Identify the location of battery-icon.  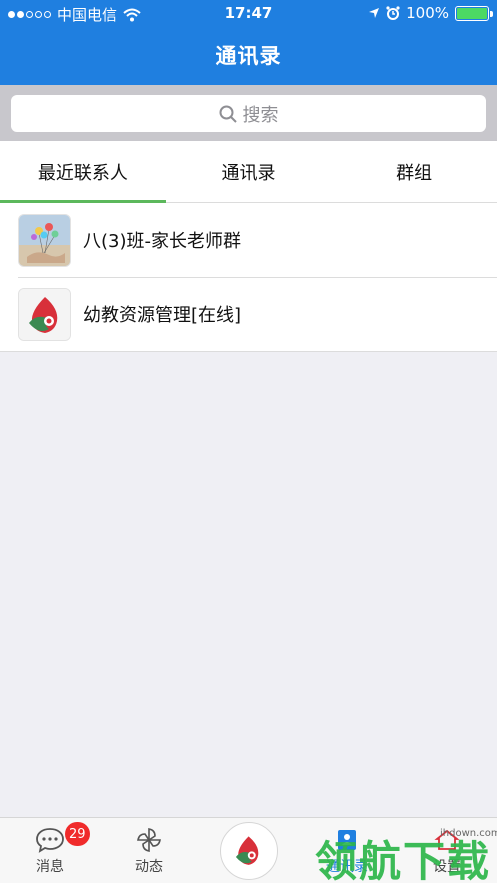
(474, 13).